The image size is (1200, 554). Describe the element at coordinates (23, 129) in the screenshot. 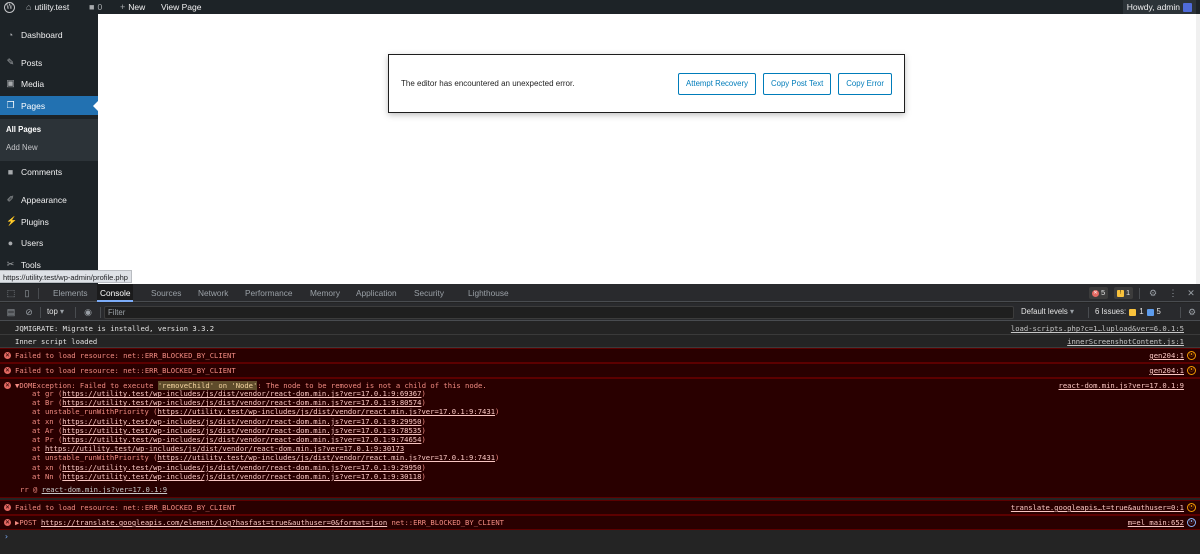

I see `submenu-all-pages: All Pages` at that location.